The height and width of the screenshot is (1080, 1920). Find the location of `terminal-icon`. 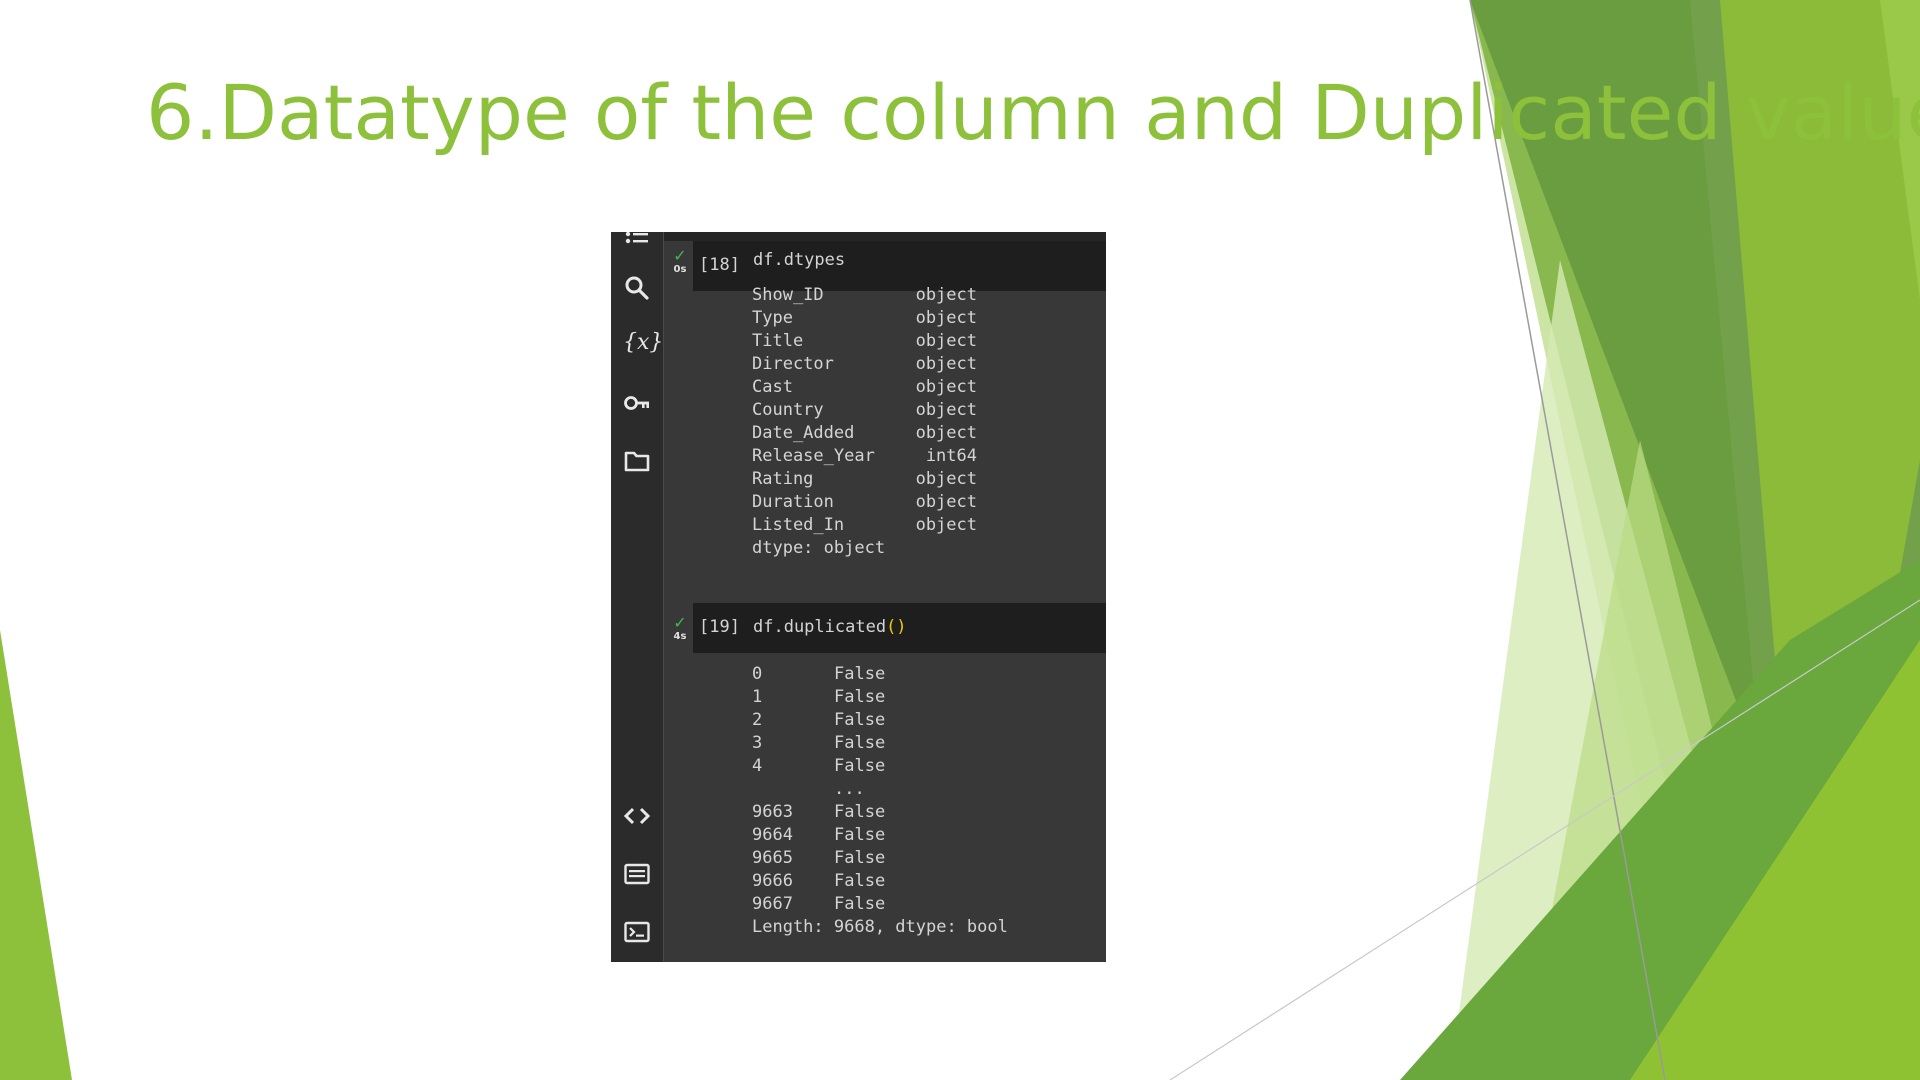

terminal-icon is located at coordinates (637, 932).